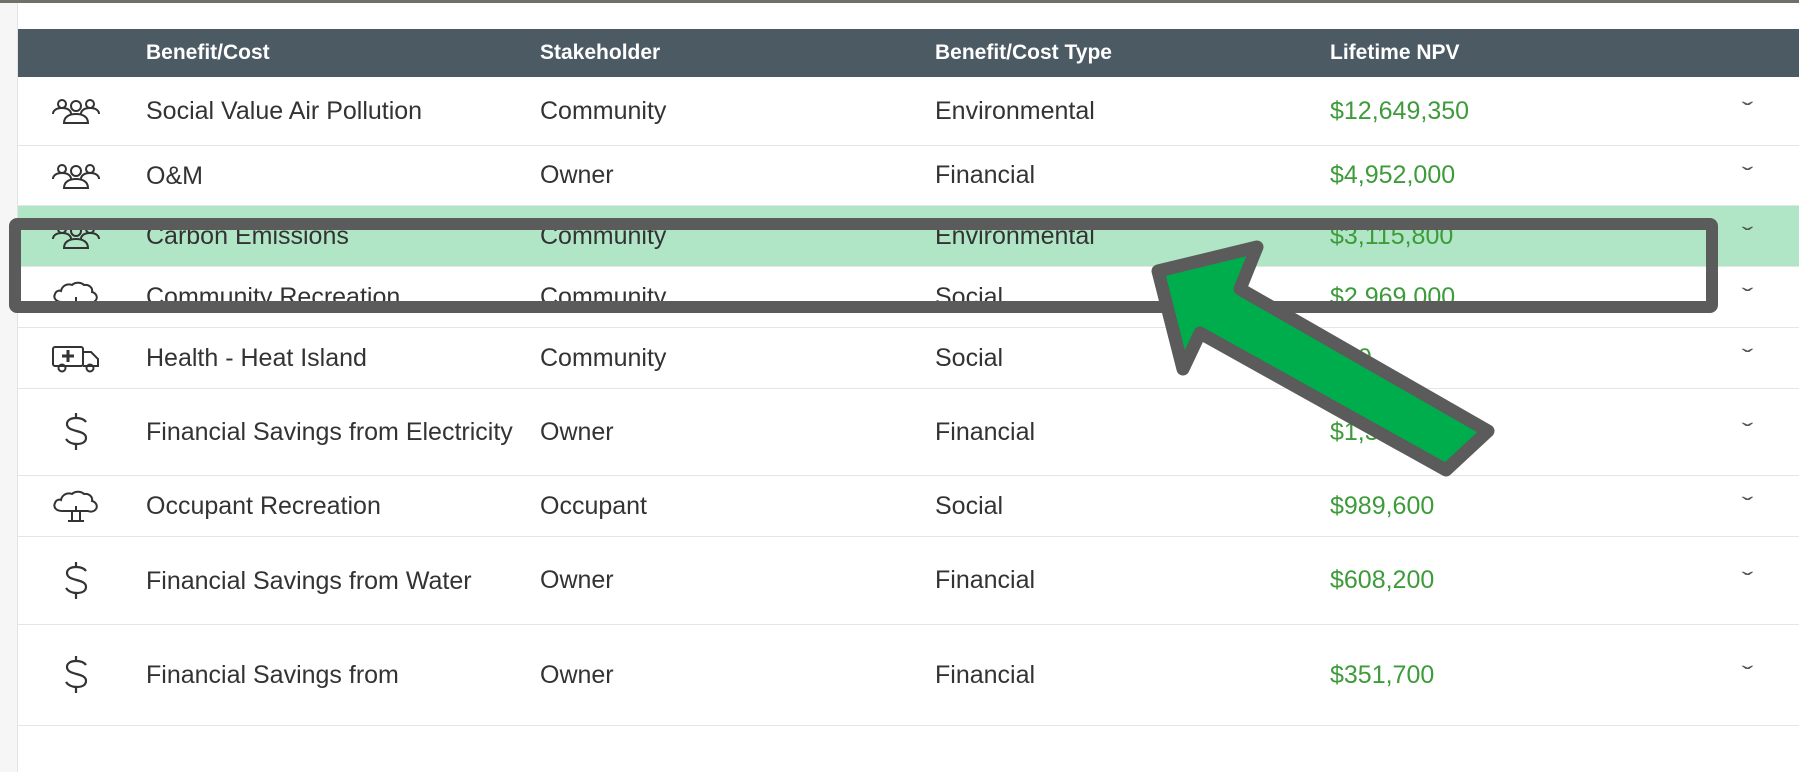 This screenshot has width=1799, height=772. Describe the element at coordinates (247, 236) in the screenshot. I see `benefit-cost-name: Carbon Emissions` at that location.